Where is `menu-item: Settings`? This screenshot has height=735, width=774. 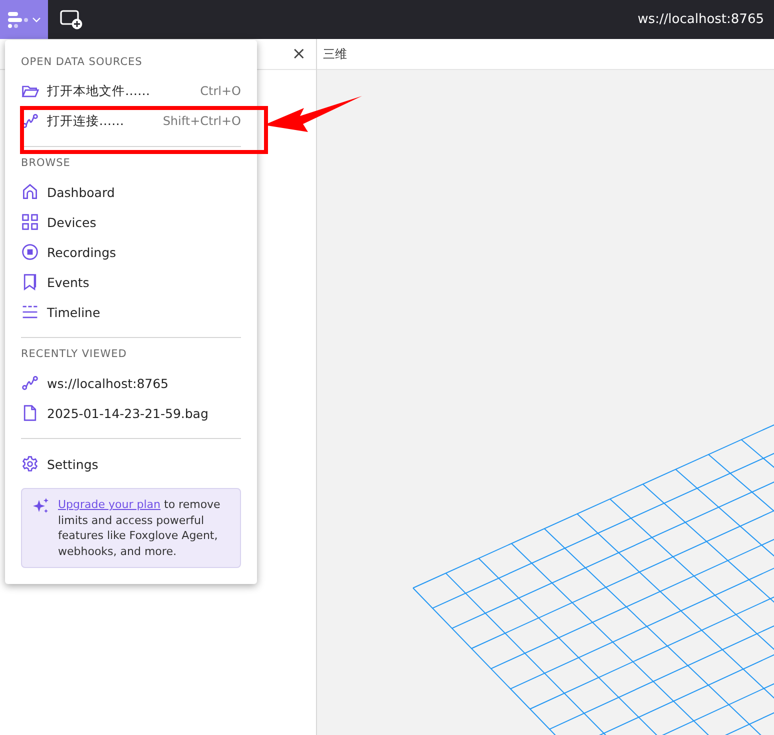 menu-item: Settings is located at coordinates (131, 464).